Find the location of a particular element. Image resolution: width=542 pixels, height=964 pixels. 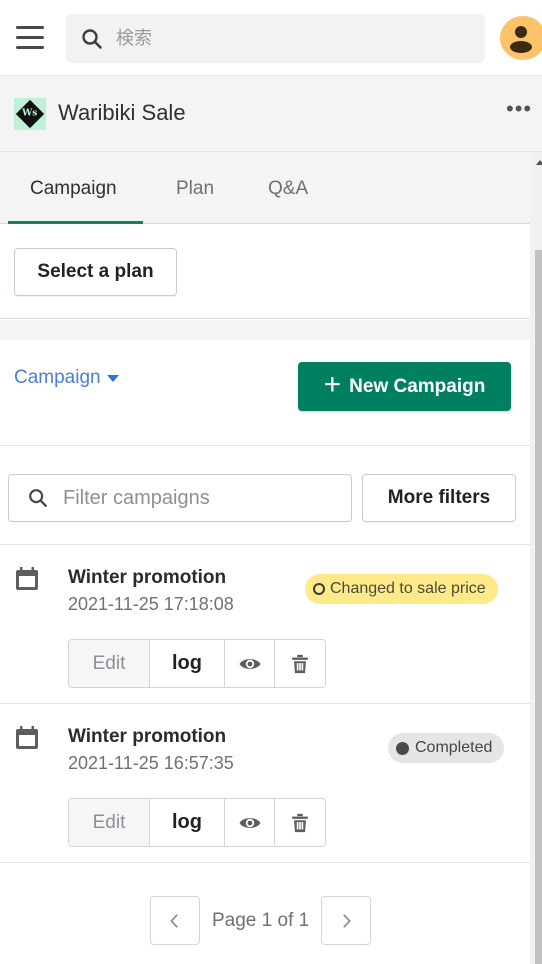

status-dot-icon is located at coordinates (402, 748).